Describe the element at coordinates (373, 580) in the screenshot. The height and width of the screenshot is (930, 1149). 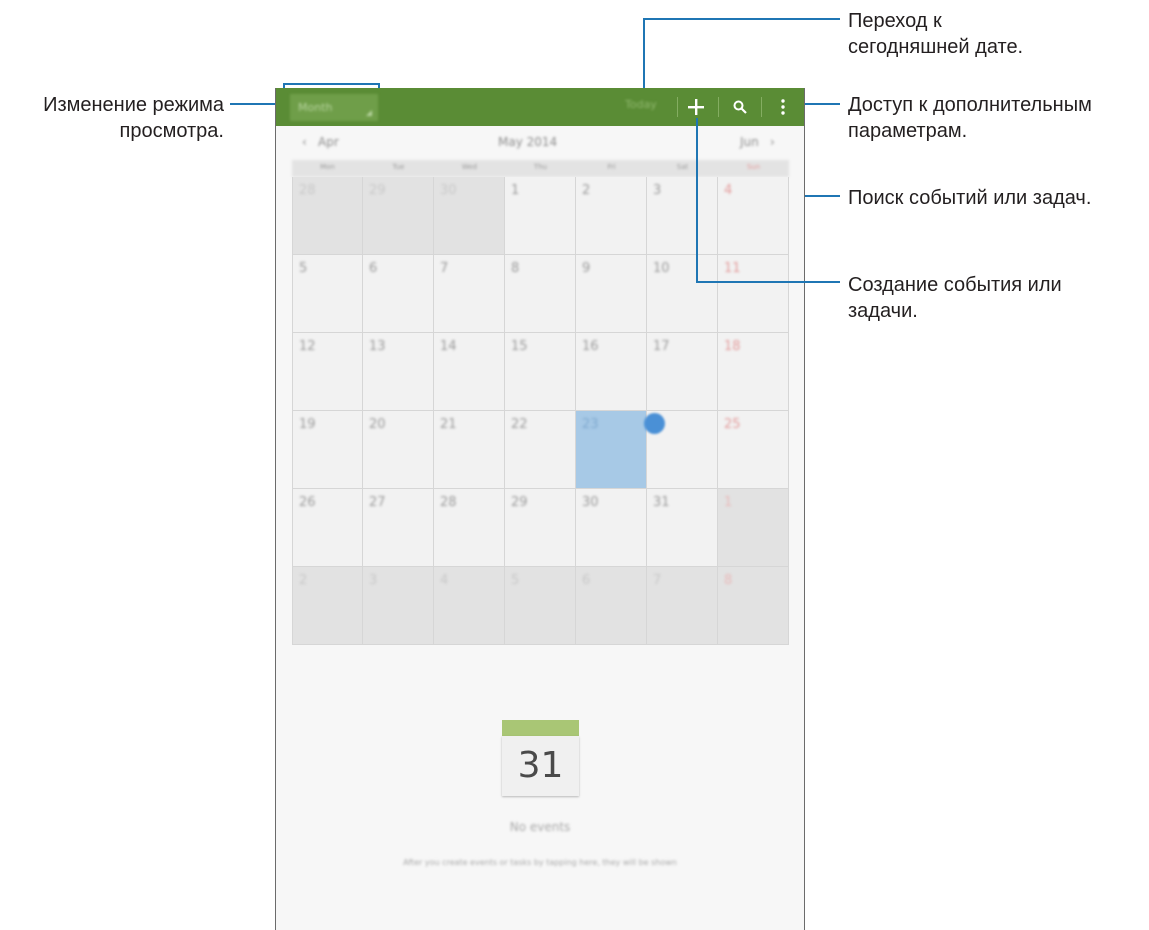
I see `day-number: 3` at that location.